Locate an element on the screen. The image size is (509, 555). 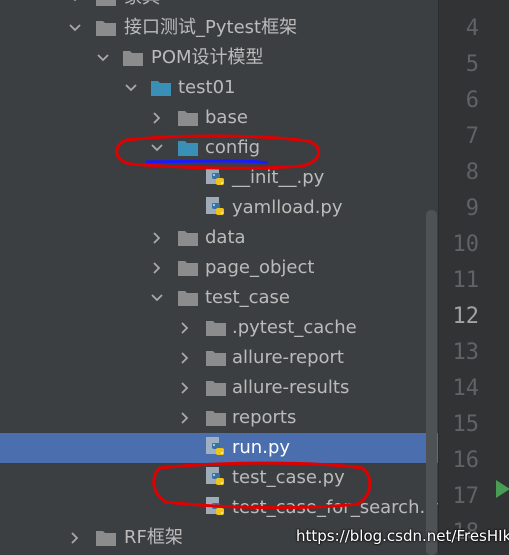
tree-item-label: test_case.py is located at coordinates (288, 477).